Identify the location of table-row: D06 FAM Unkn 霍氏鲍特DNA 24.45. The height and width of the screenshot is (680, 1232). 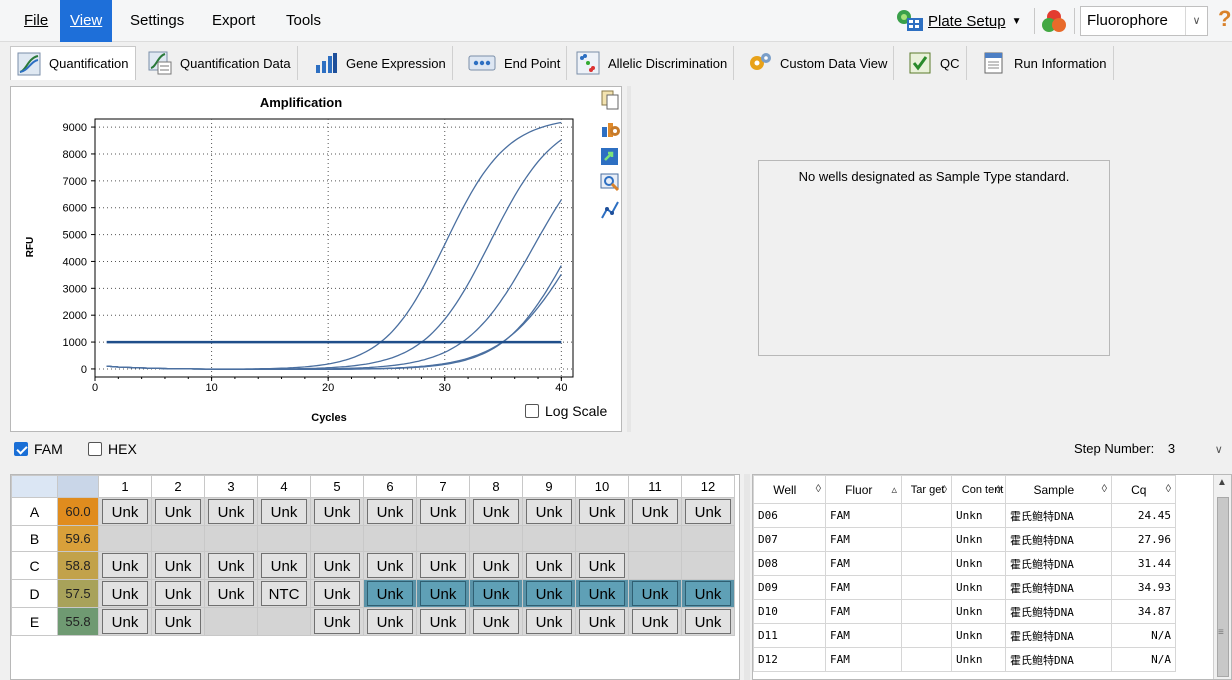
(964, 515).